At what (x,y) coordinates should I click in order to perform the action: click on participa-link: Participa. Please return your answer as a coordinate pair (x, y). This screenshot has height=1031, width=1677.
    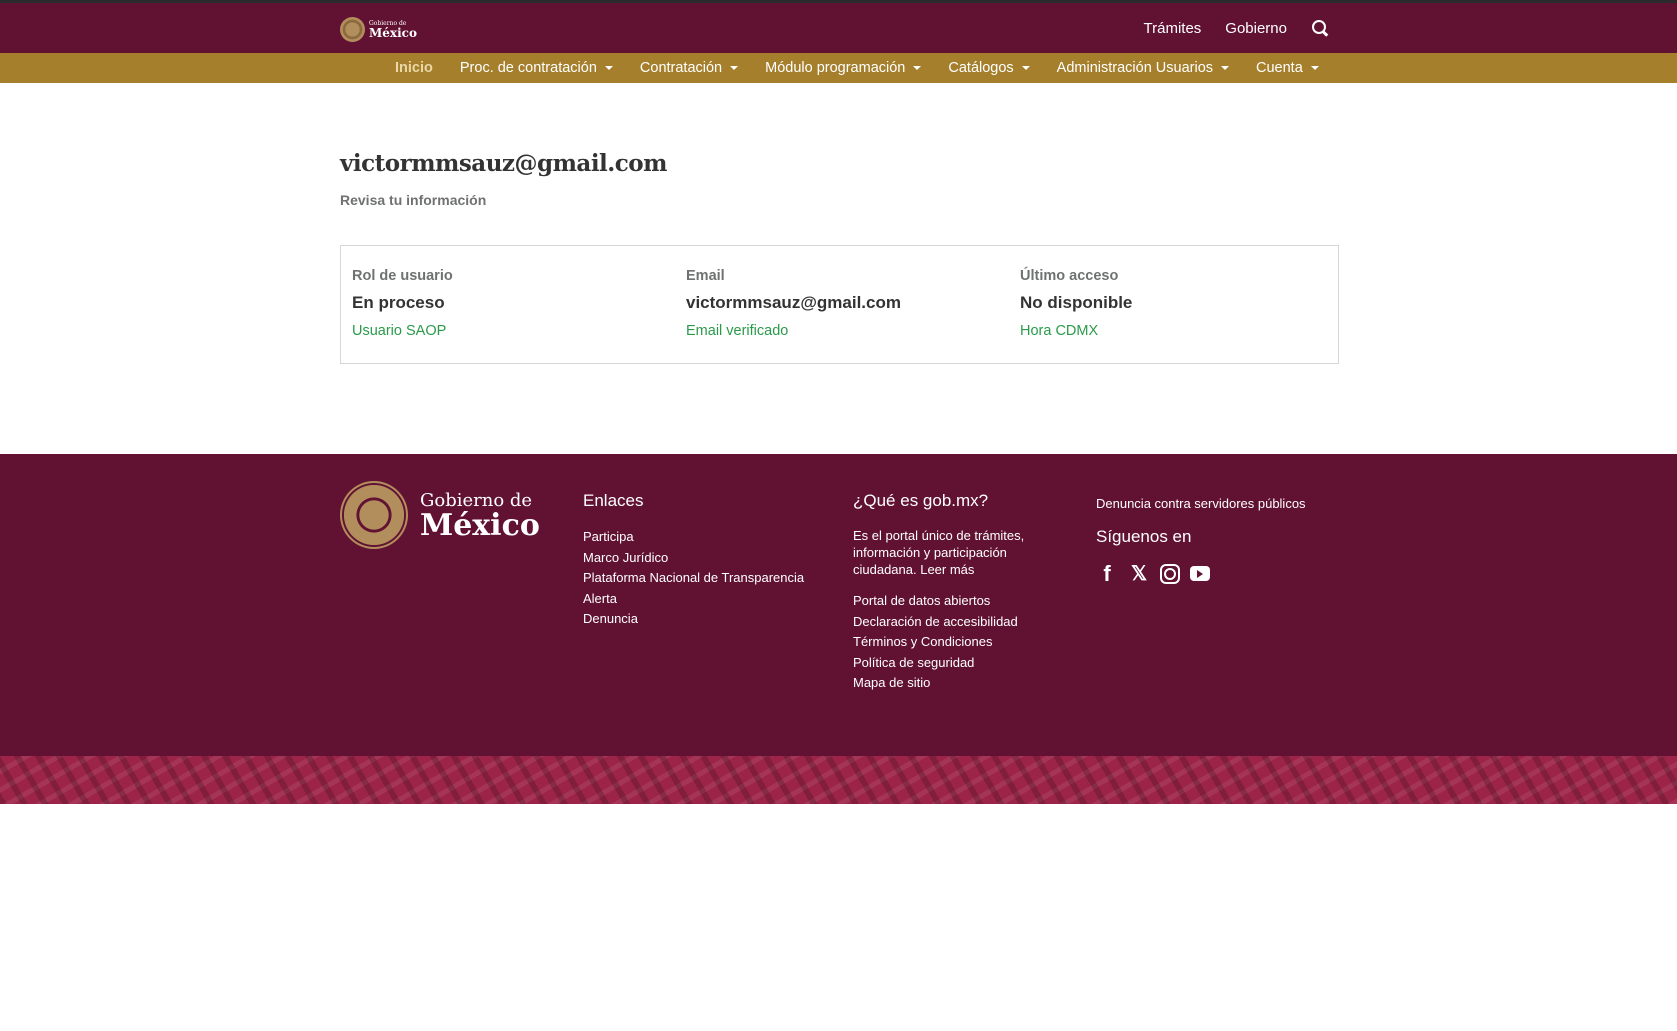
    Looking at the image, I should click on (693, 537).